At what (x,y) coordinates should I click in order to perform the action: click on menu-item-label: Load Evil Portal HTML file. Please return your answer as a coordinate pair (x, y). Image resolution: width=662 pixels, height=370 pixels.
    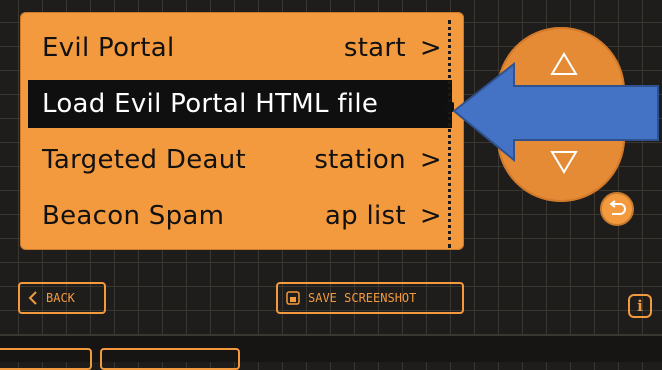
    Looking at the image, I should click on (210, 104).